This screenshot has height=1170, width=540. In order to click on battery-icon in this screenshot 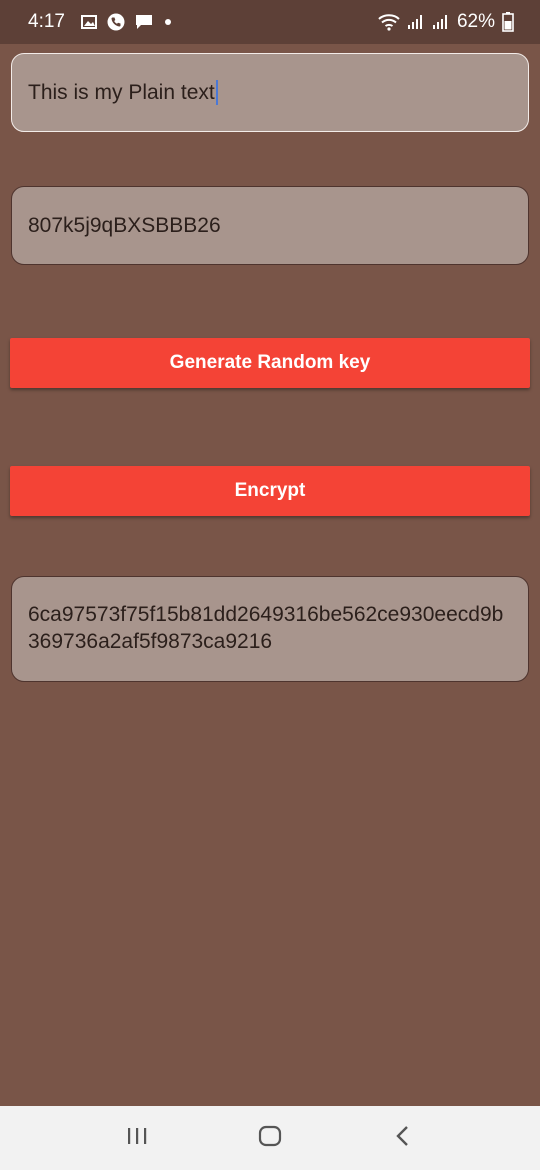, I will do `click(508, 22)`.